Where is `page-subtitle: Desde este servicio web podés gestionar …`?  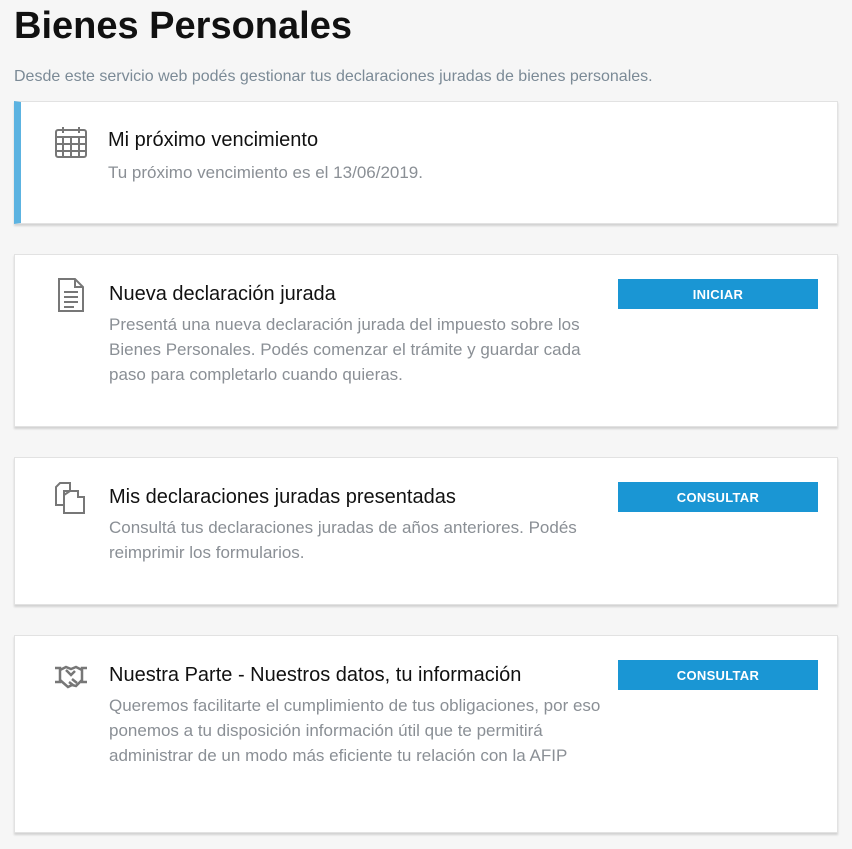
page-subtitle: Desde este servicio web podés gestionar … is located at coordinates (333, 76).